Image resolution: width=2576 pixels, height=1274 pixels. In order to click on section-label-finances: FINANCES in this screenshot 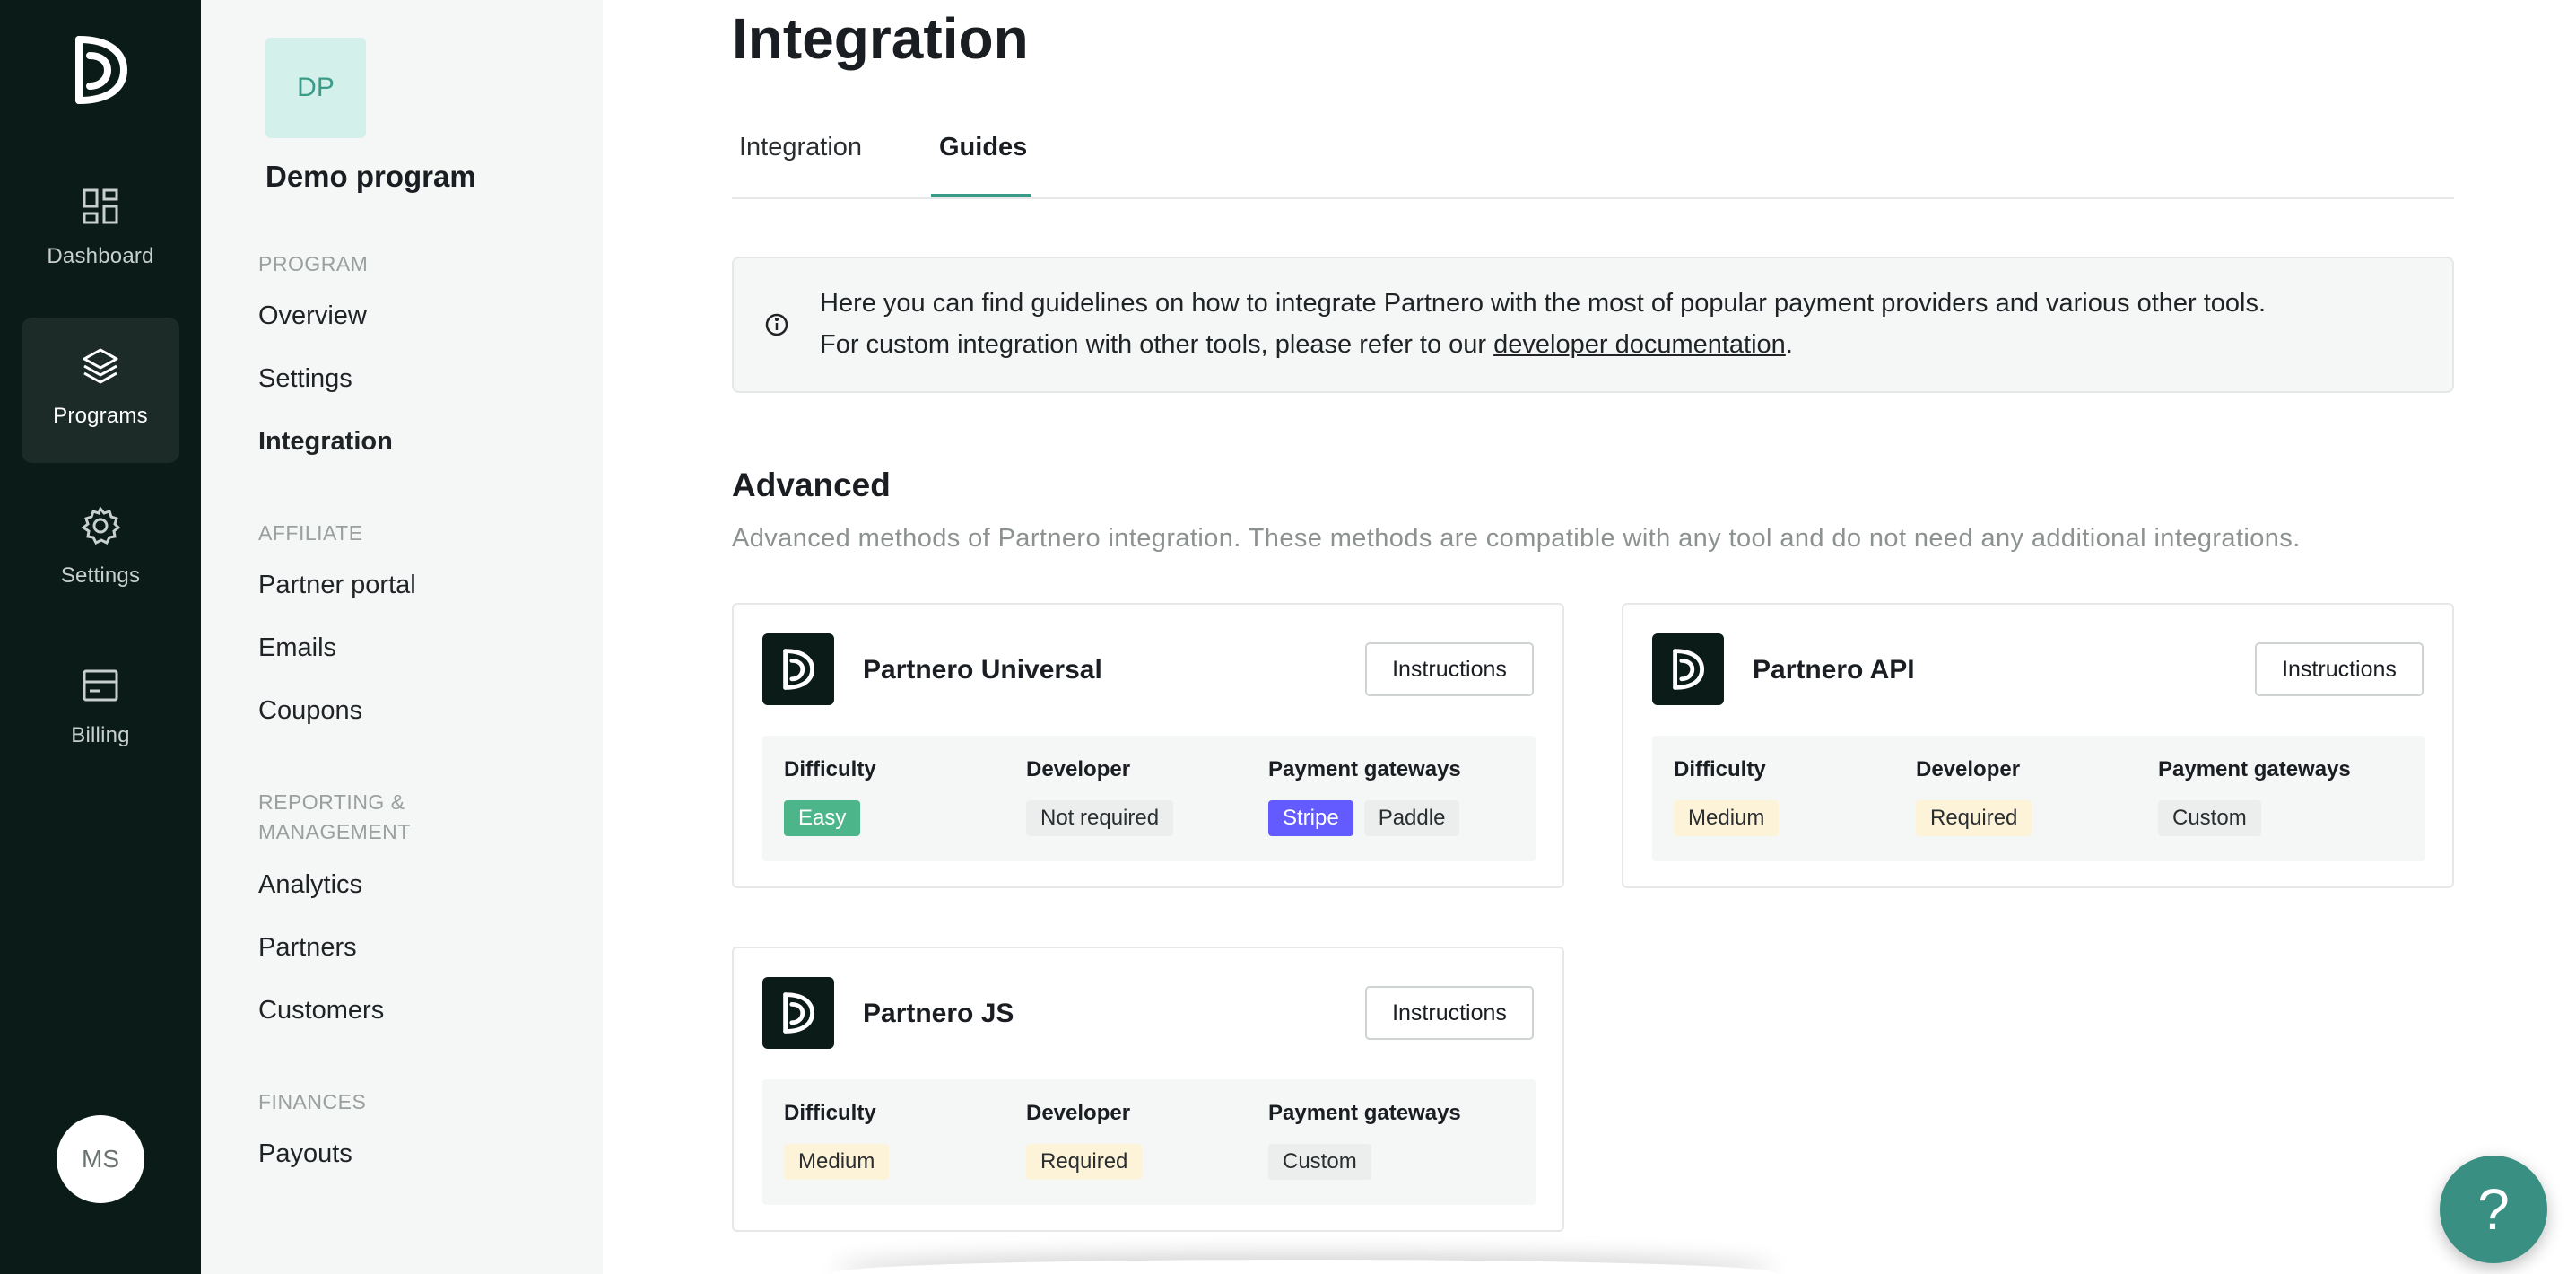, I will do `click(312, 1101)`.